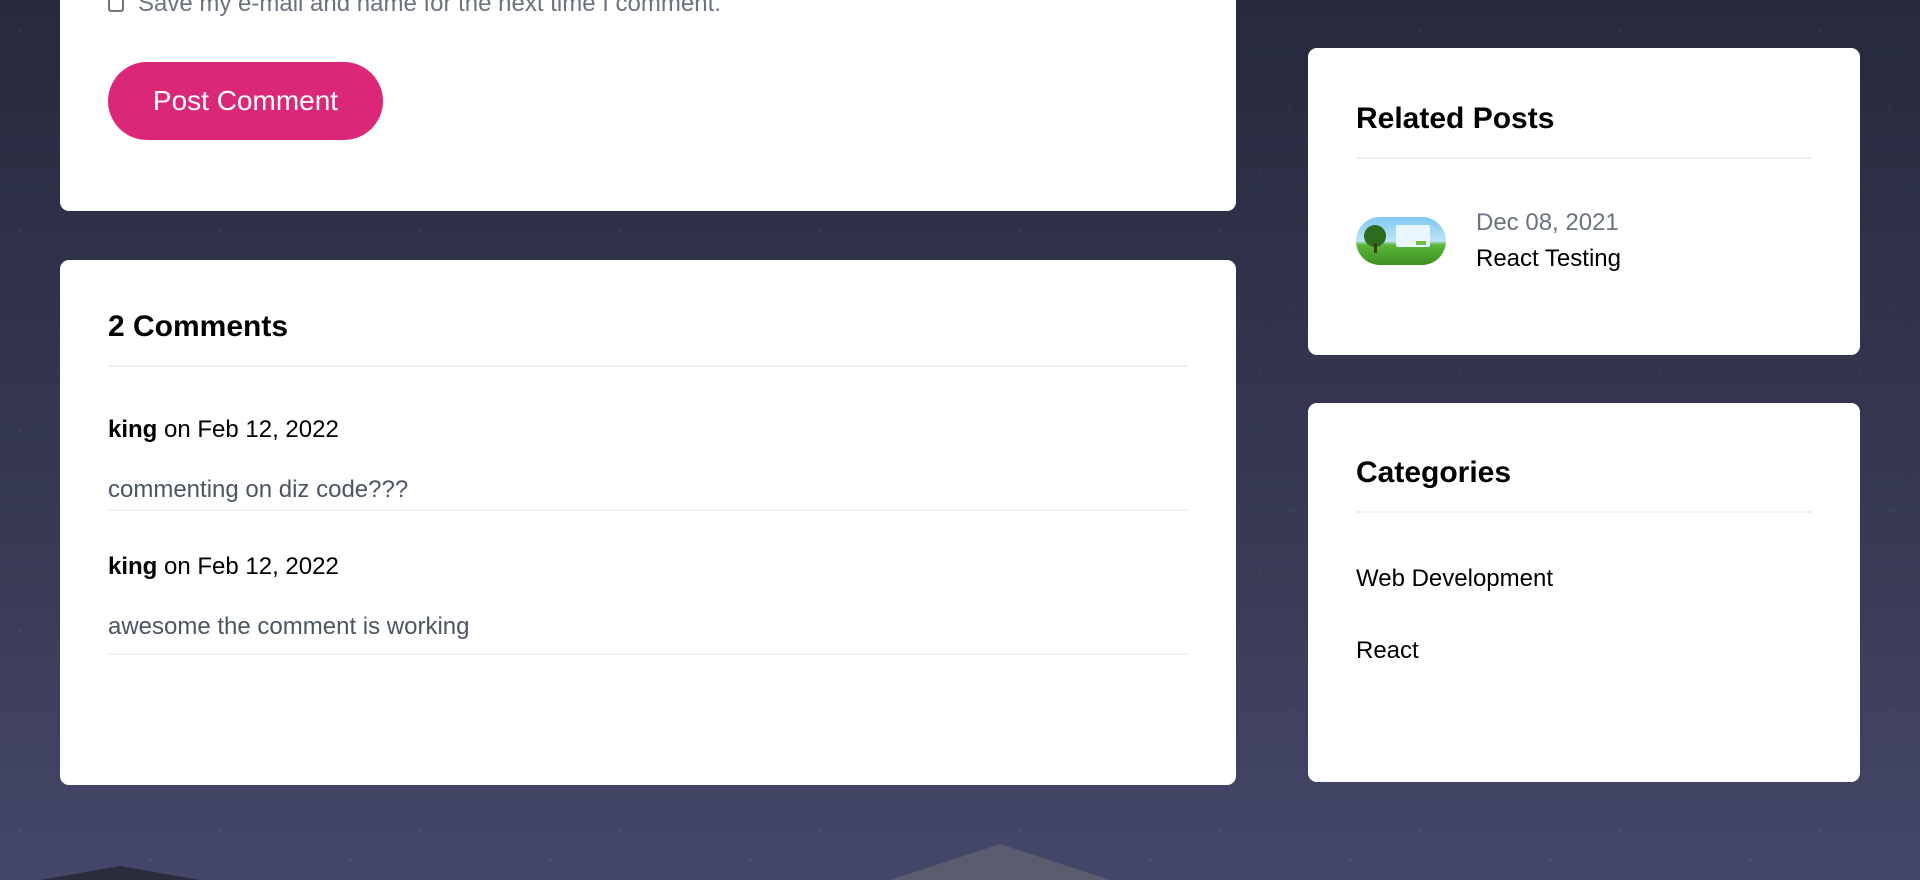 The width and height of the screenshot is (1920, 880). Describe the element at coordinates (289, 626) in the screenshot. I see `comment-text: awesome the comment is working` at that location.